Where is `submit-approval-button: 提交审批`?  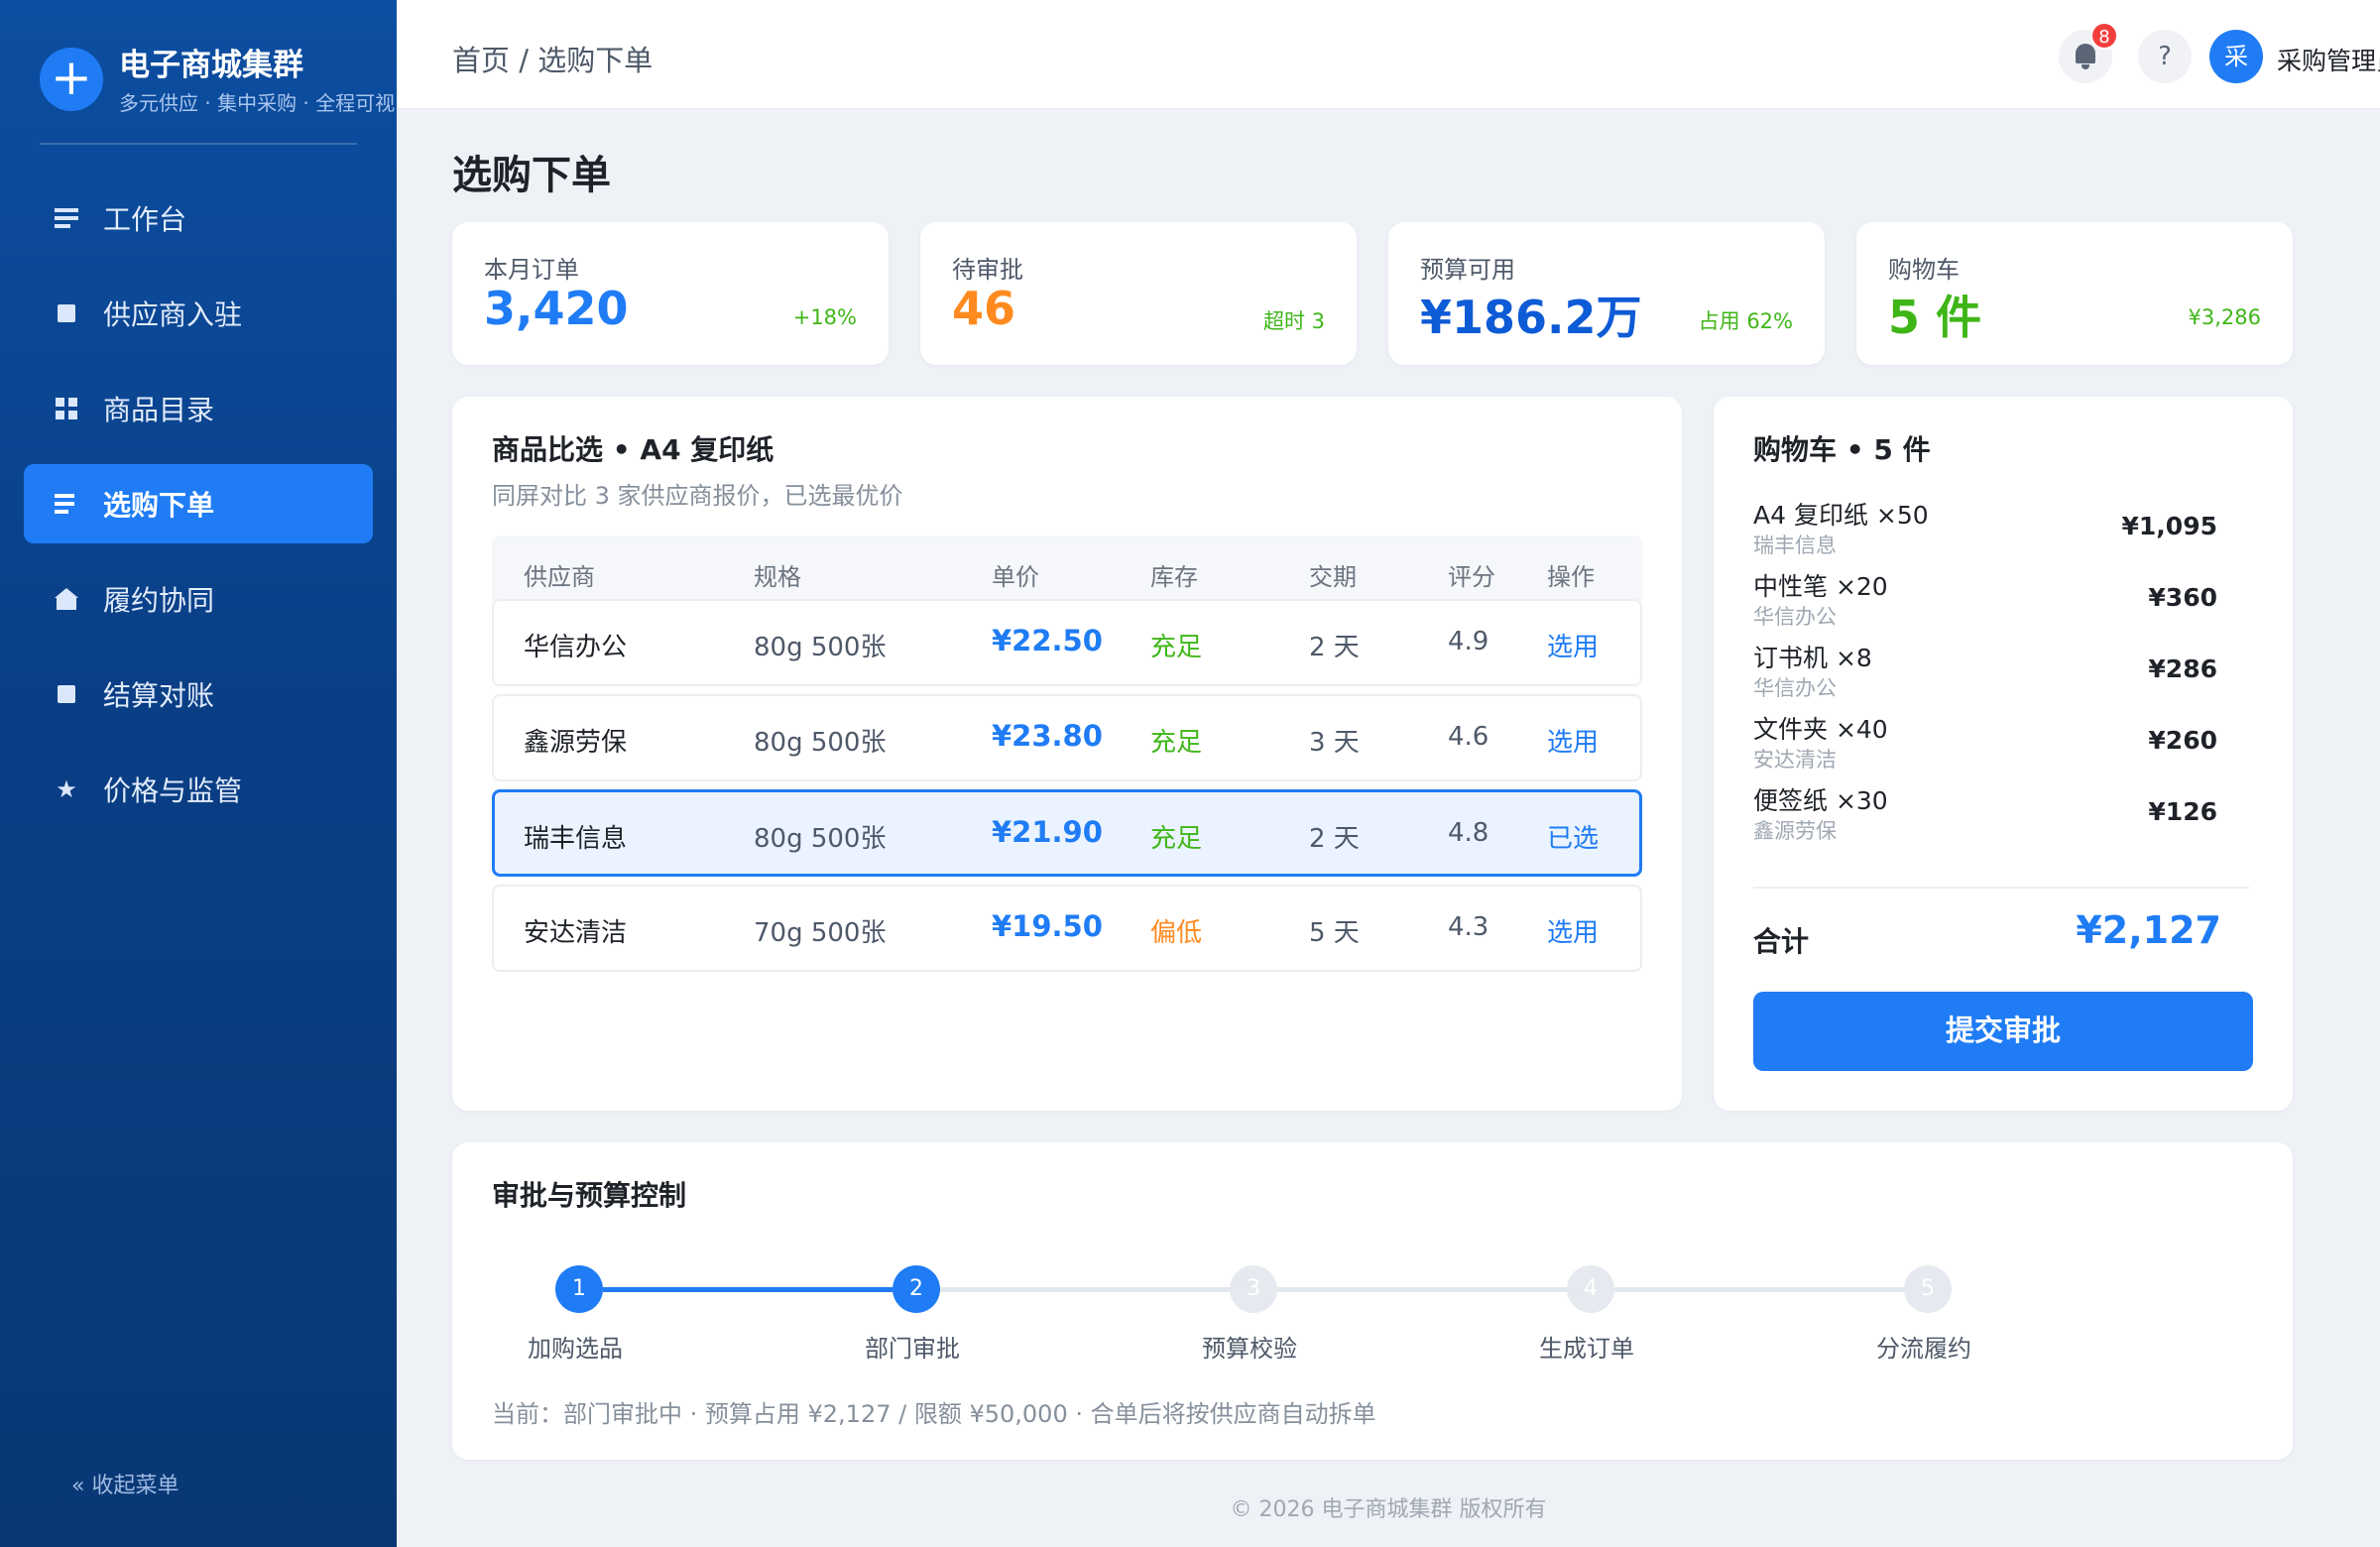 submit-approval-button: 提交审批 is located at coordinates (2003, 1031).